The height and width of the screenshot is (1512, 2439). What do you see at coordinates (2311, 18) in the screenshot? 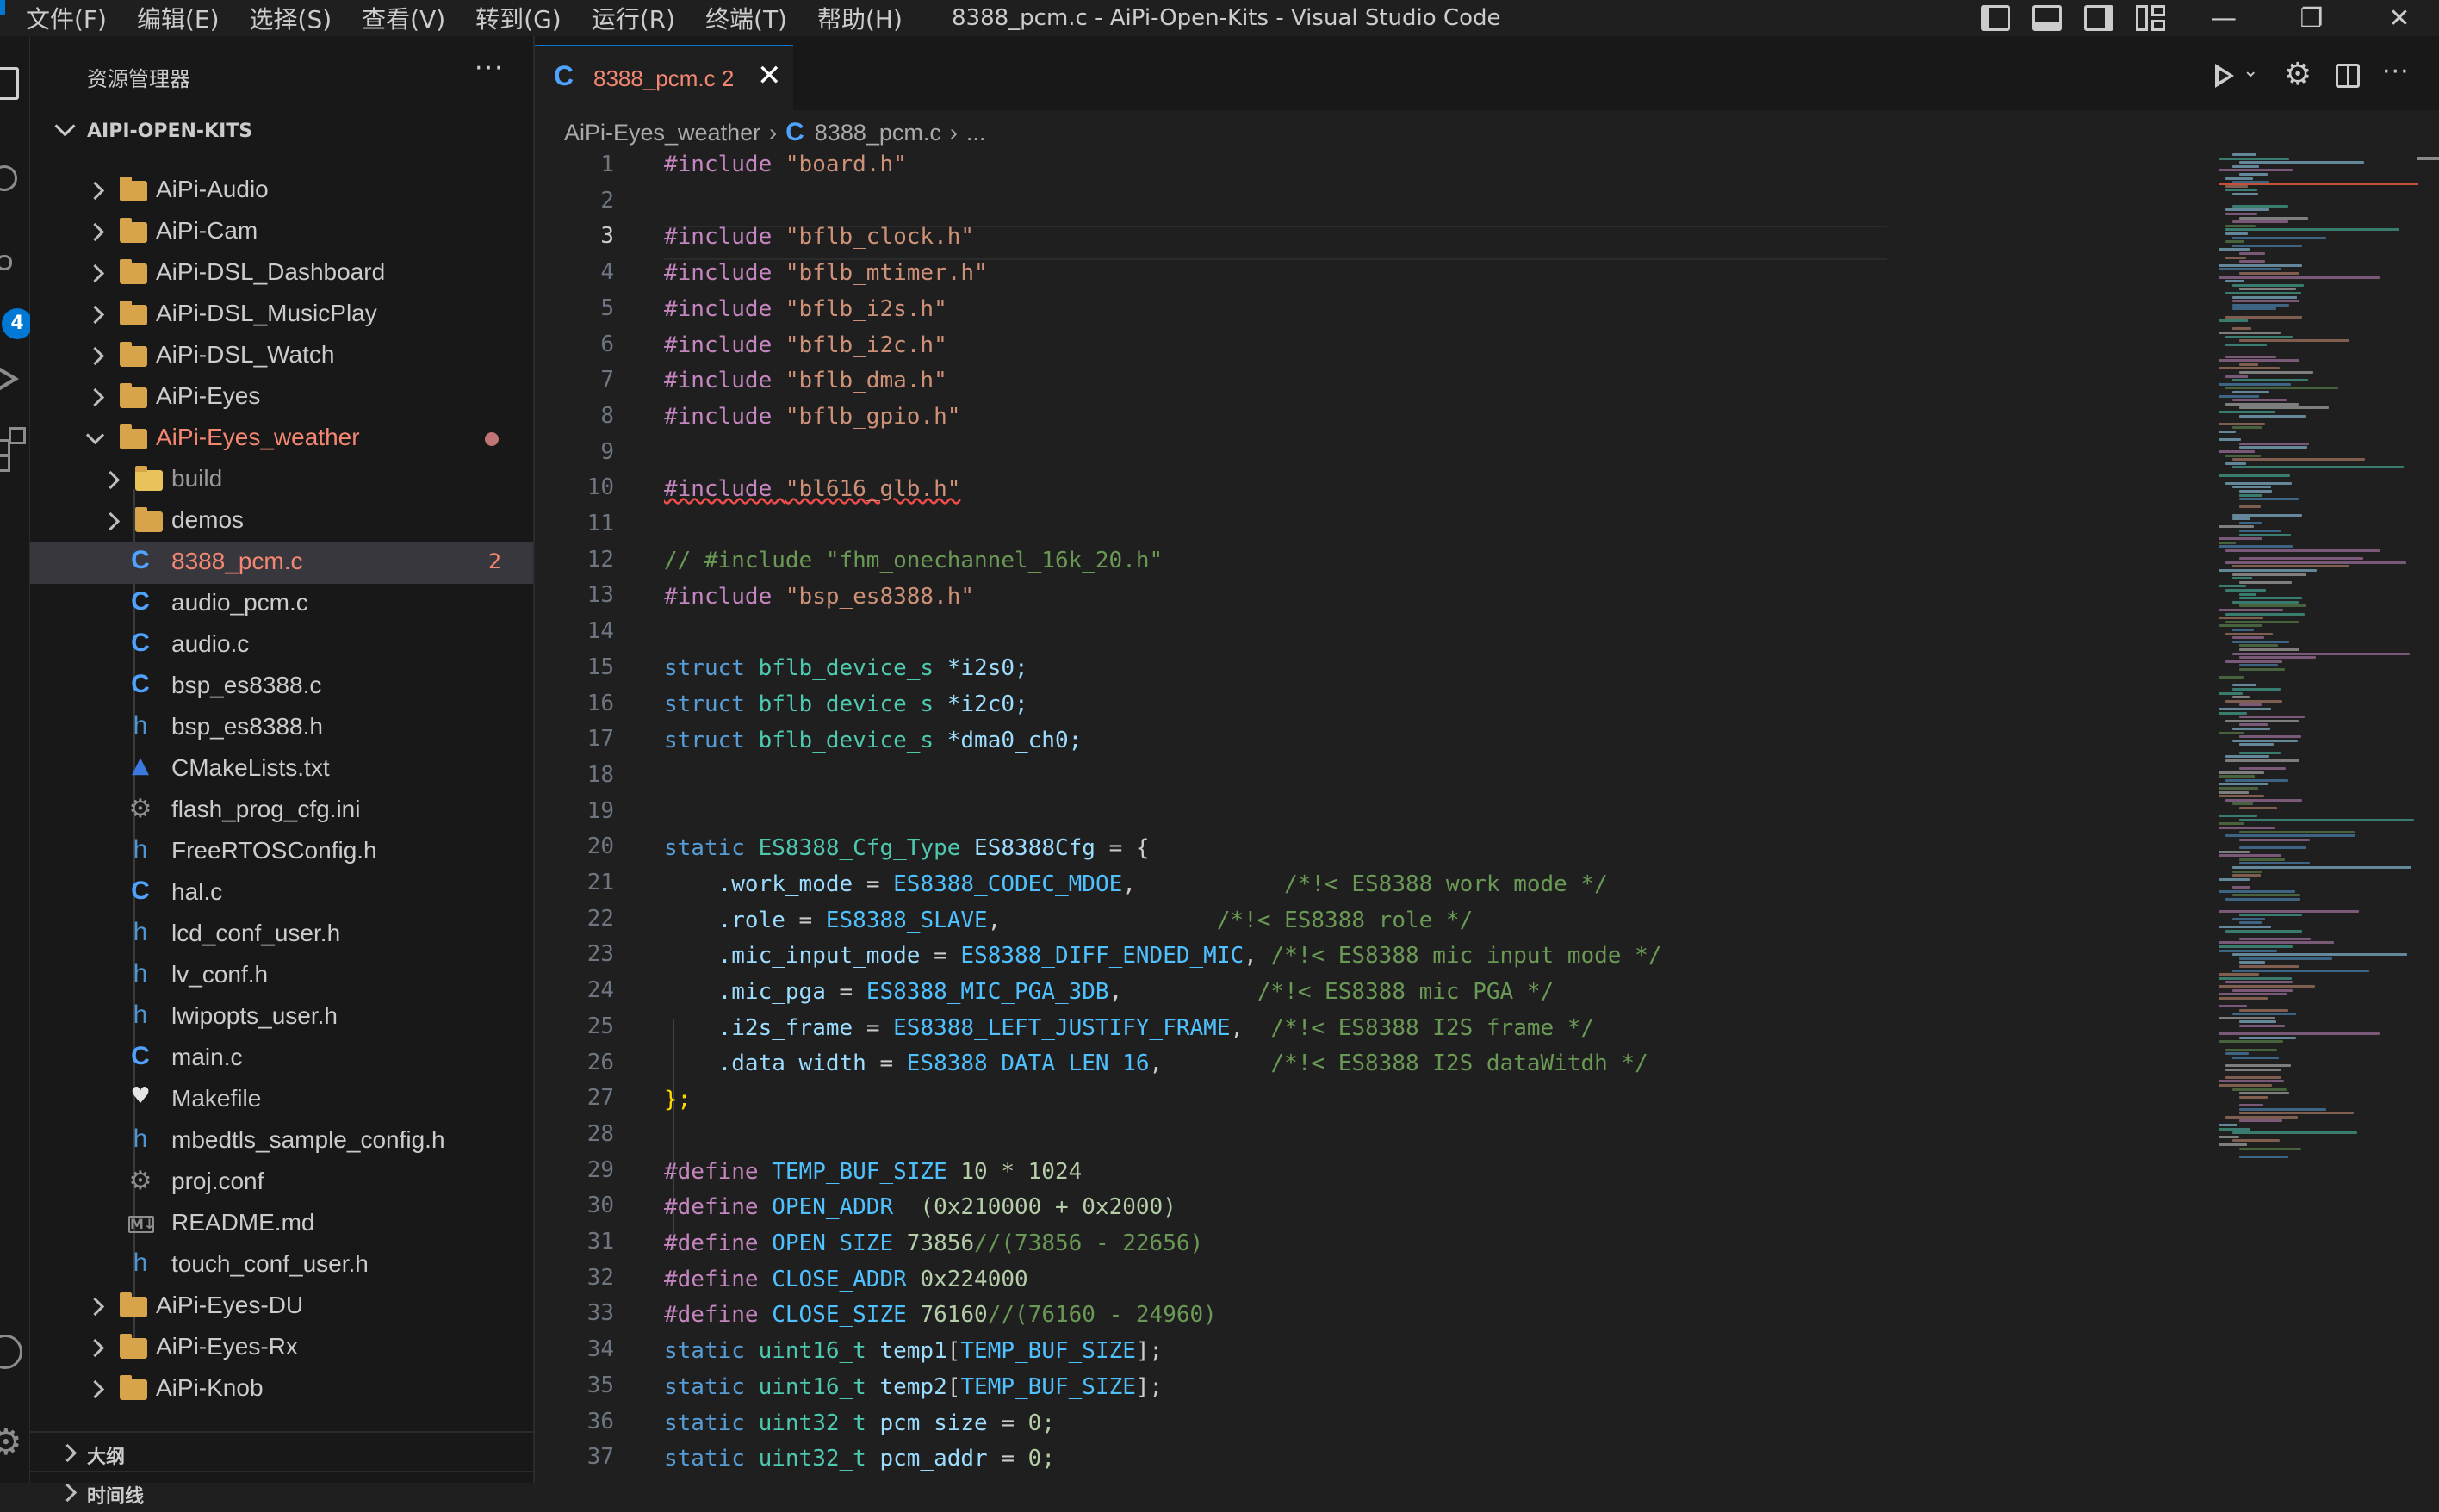
I see `restore-button: ❐` at bounding box center [2311, 18].